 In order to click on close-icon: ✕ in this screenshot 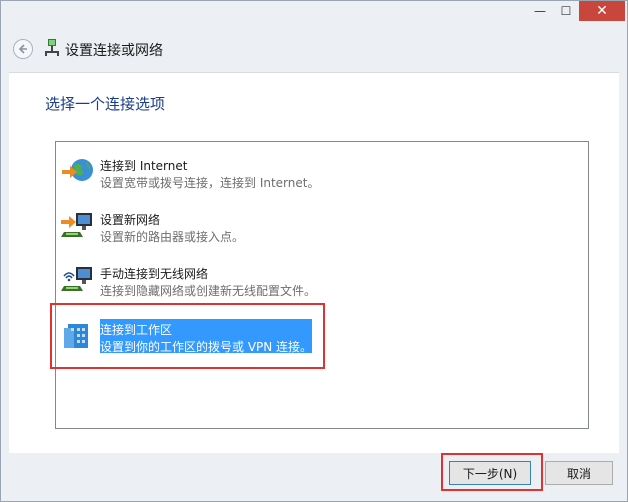, I will do `click(602, 11)`.